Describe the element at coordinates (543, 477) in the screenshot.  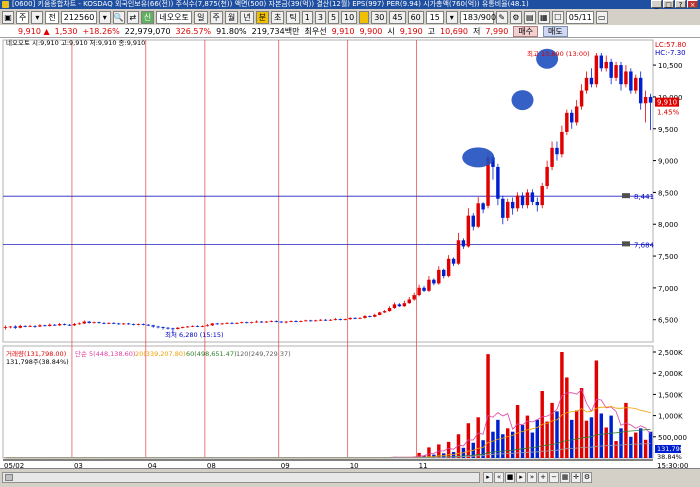
I see `zoom-in-icon: +` at that location.